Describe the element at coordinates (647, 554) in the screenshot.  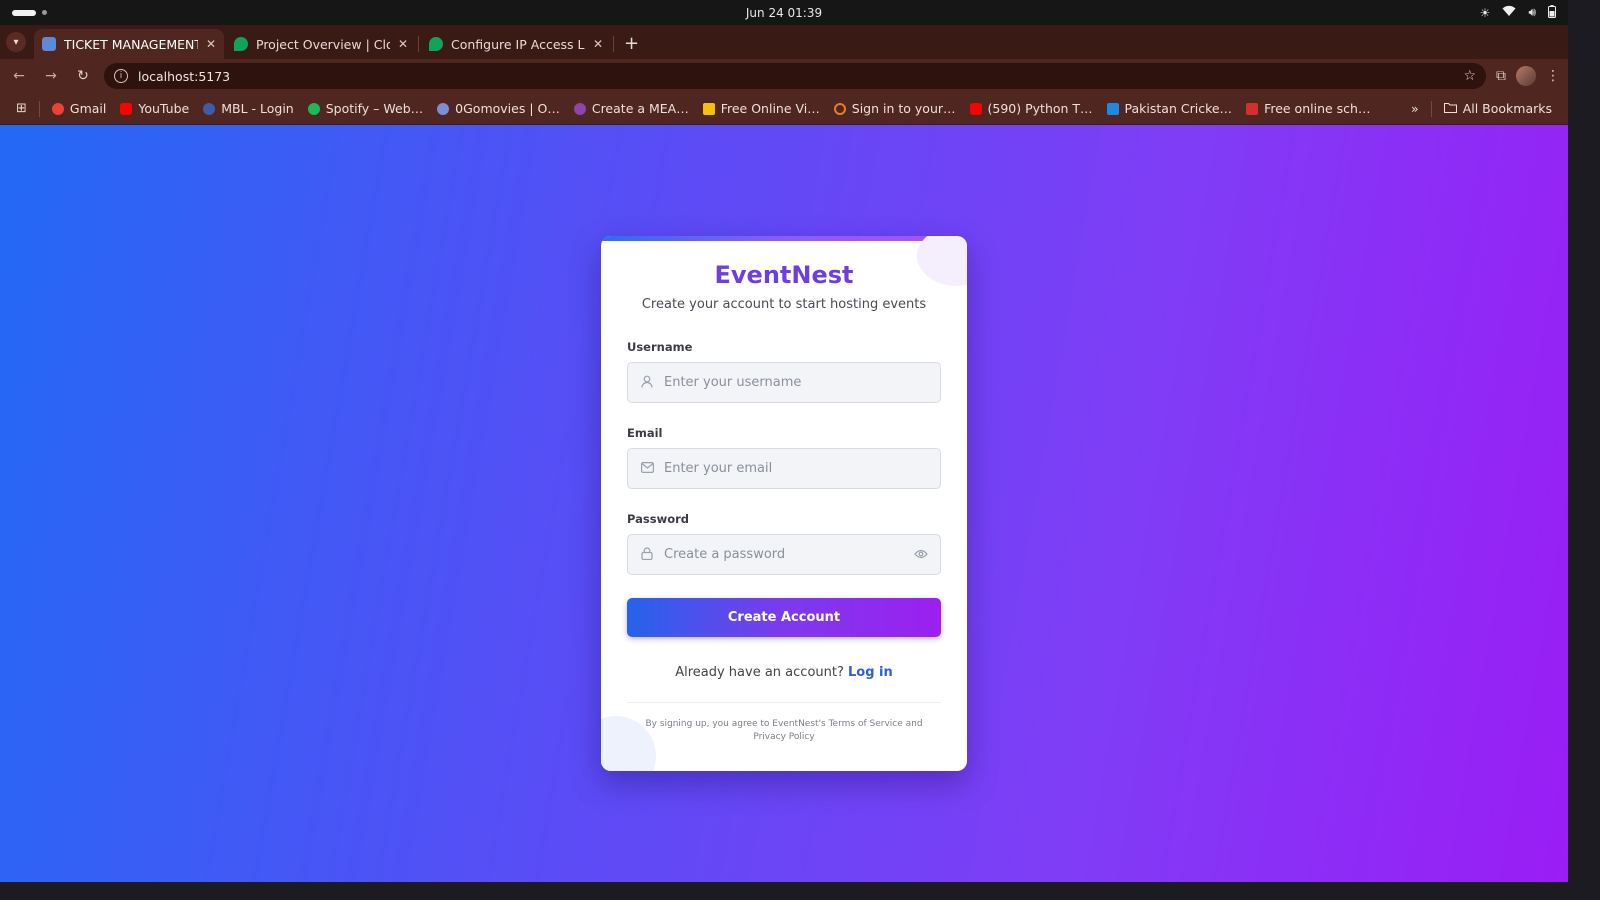
I see `lock-icon` at that location.